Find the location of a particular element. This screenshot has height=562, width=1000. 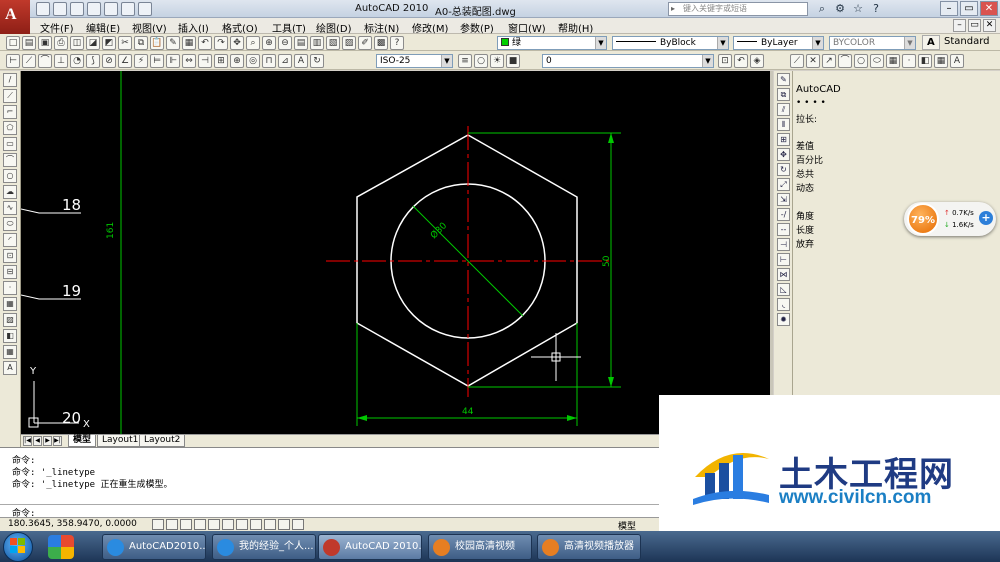

minimize-button: – is located at coordinates (949, 8).